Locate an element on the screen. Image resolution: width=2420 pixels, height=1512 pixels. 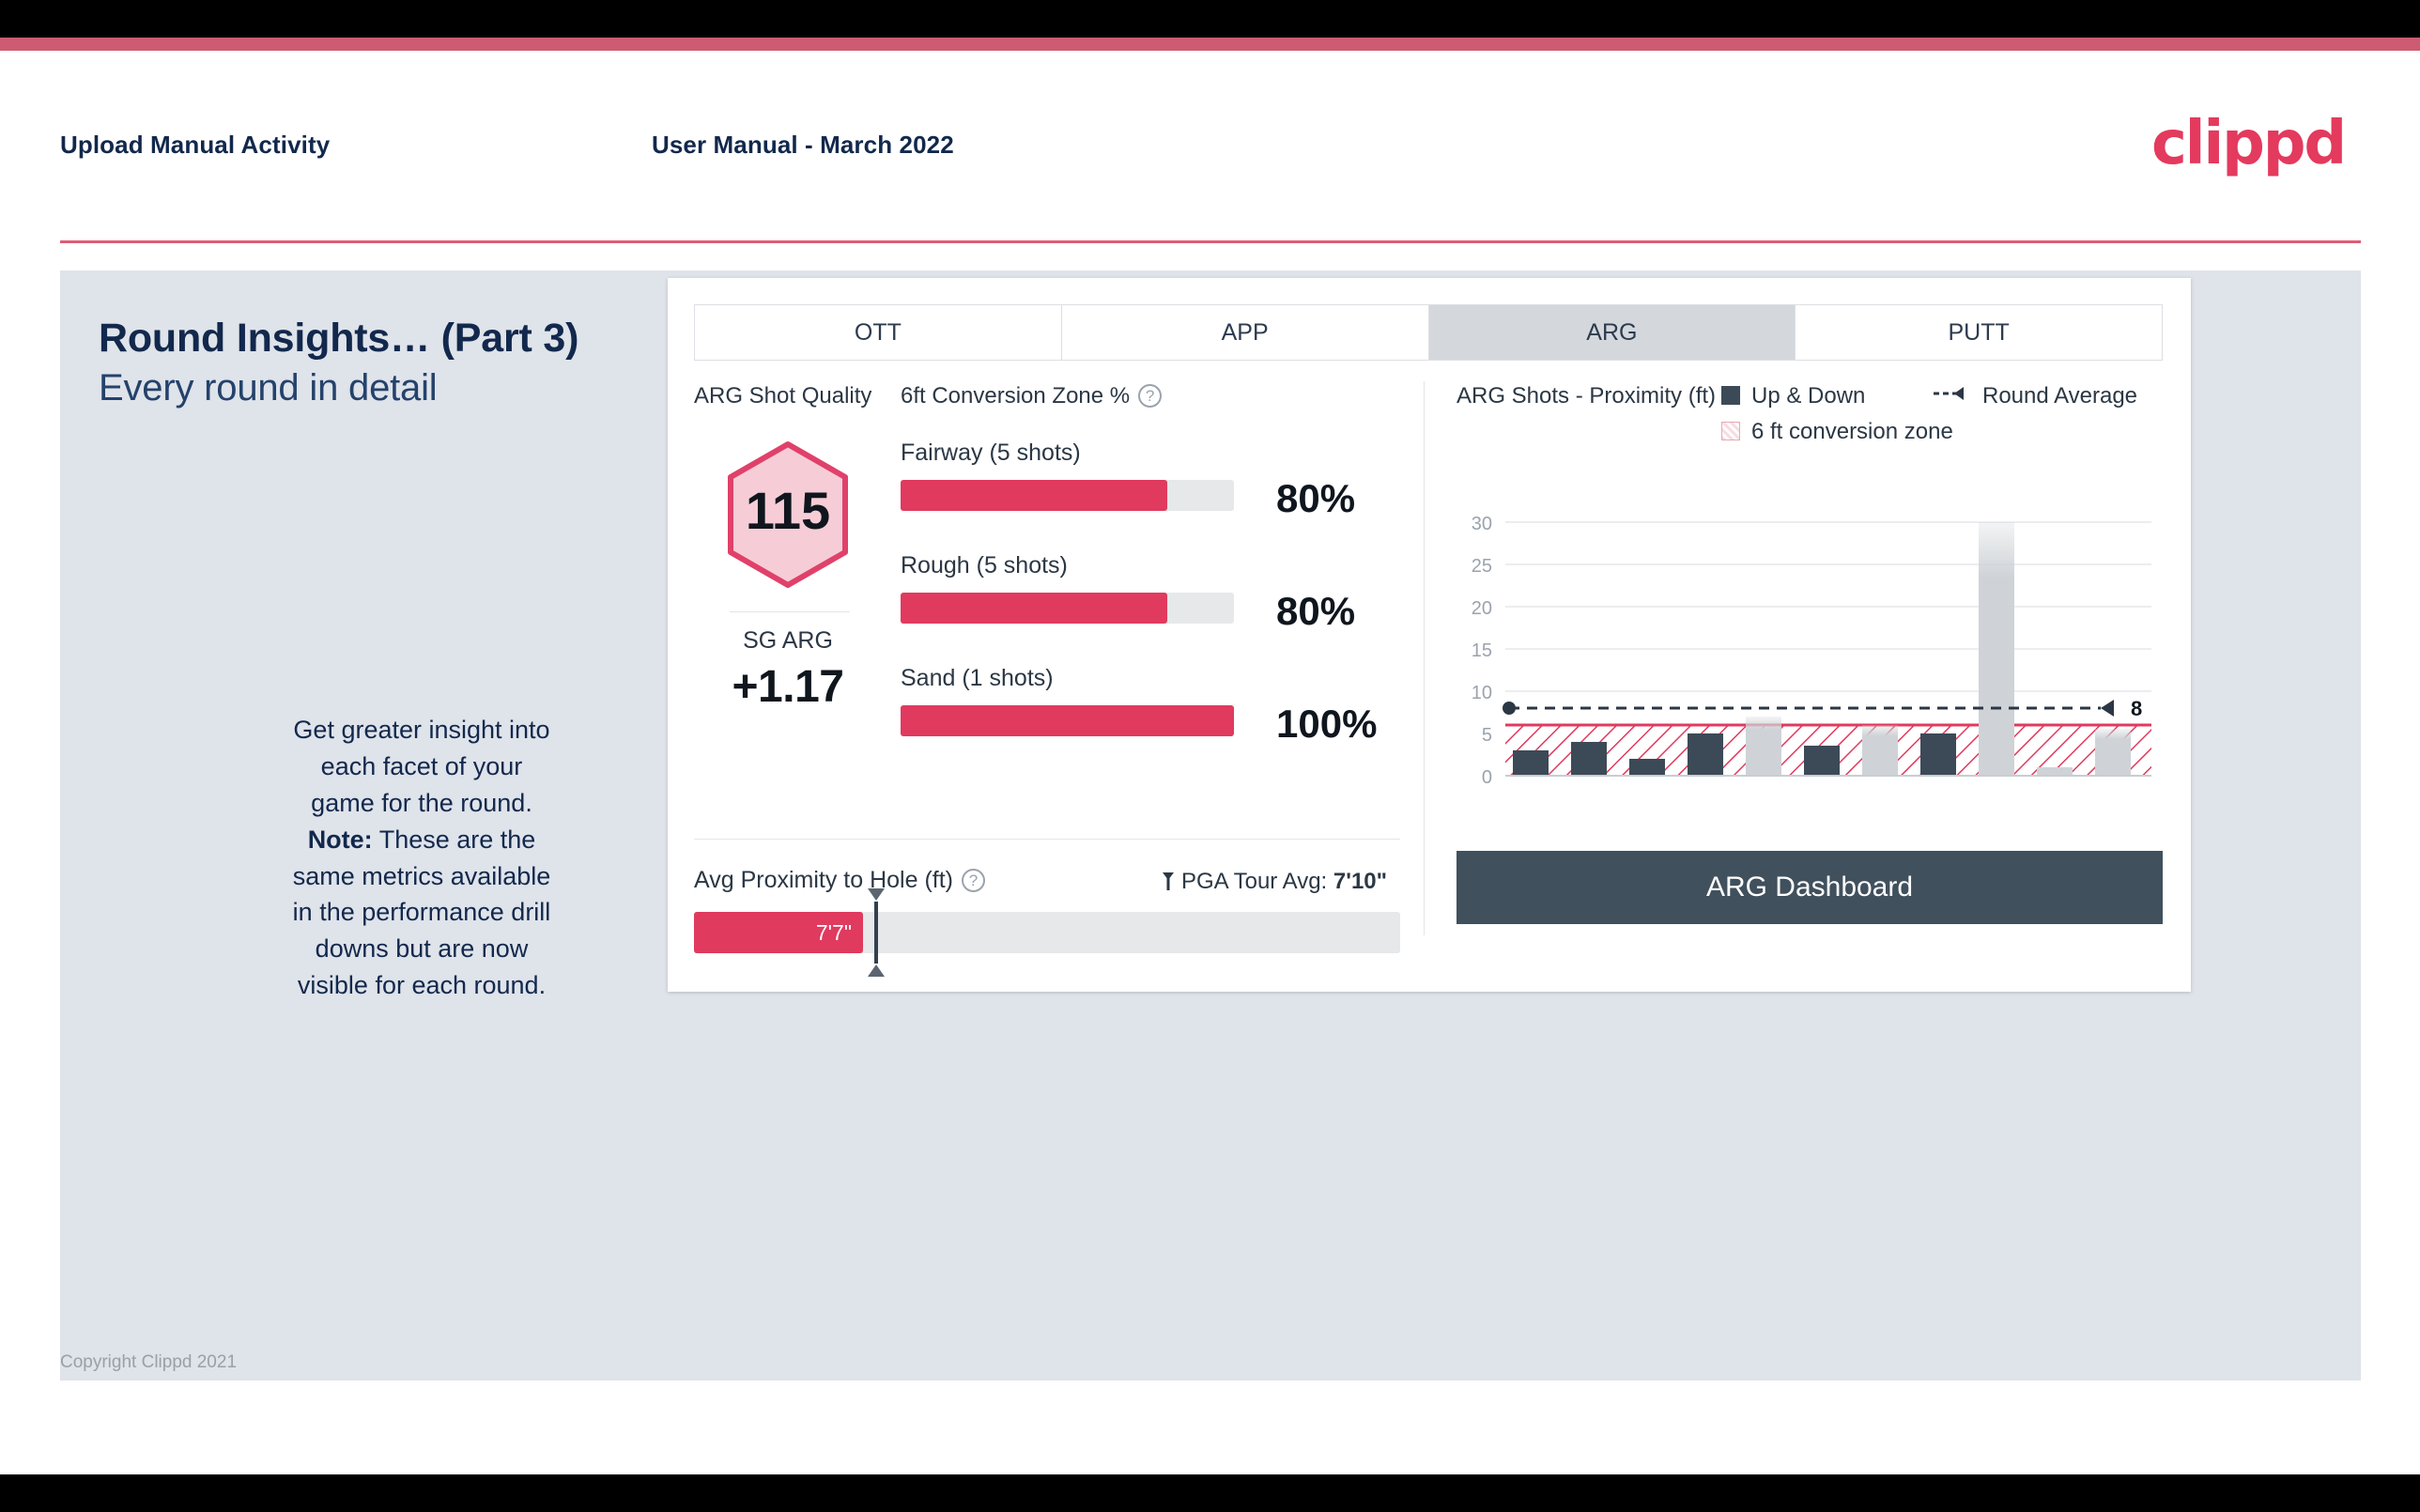
note-line-7: downs but are now is located at coordinates (422, 949).